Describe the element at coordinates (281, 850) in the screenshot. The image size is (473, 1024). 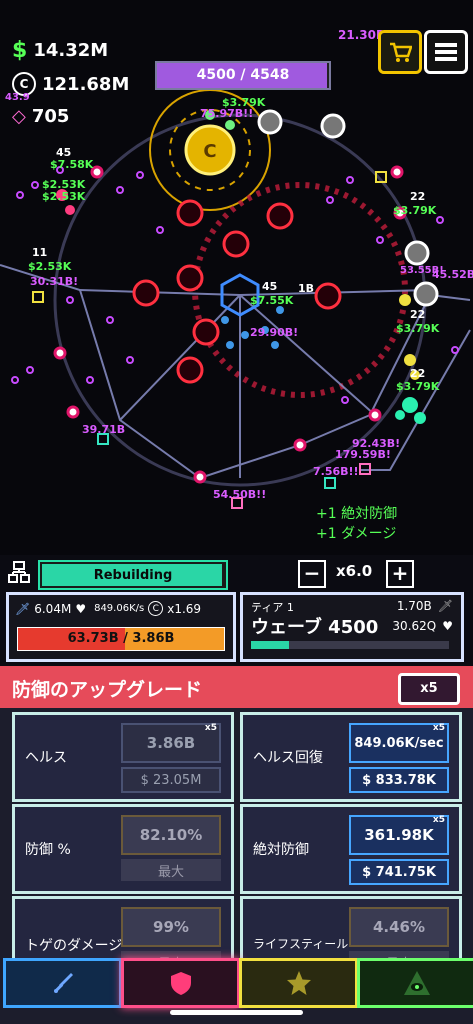
I see `upgrade-label: 絶対防御` at that location.